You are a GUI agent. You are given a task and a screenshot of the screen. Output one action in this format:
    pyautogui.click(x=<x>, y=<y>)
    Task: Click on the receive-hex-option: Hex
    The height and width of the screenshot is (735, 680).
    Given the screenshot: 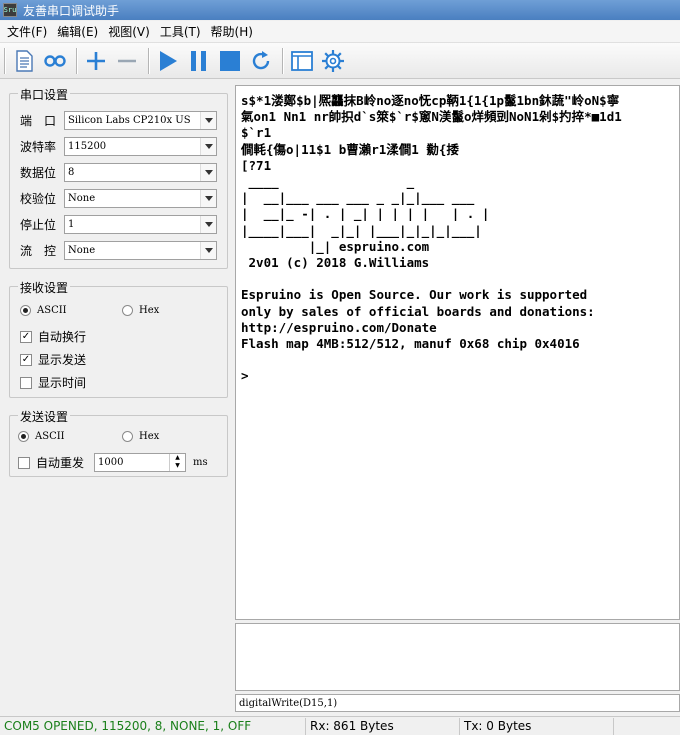 What is the action you would take?
    pyautogui.click(x=140, y=310)
    